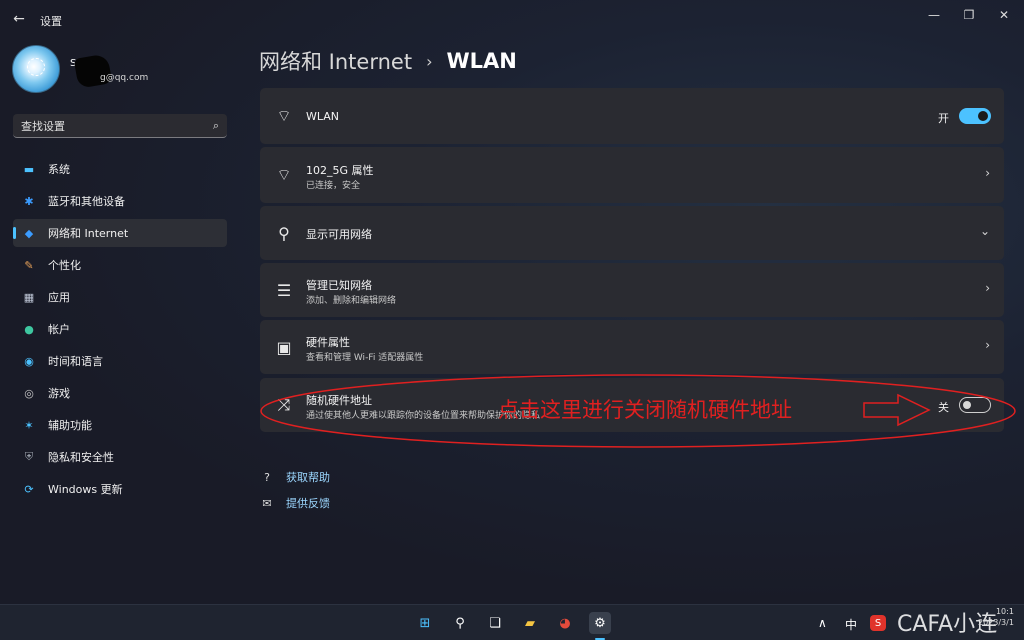 This screenshot has height=640, width=1024. What do you see at coordinates (425, 623) in the screenshot?
I see `start-button: ⊞` at bounding box center [425, 623].